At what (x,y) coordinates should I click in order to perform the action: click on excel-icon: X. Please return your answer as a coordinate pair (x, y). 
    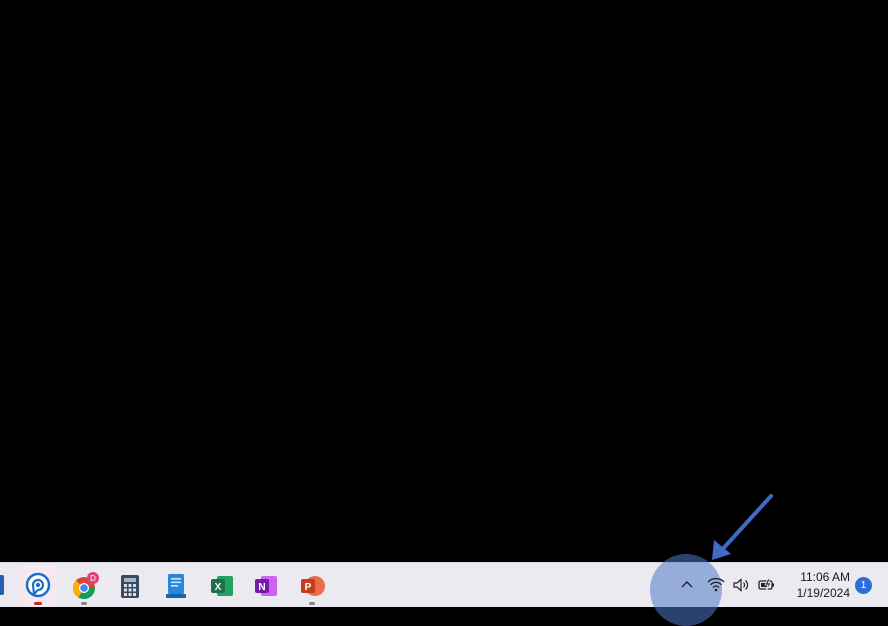
    Looking at the image, I should click on (222, 586).